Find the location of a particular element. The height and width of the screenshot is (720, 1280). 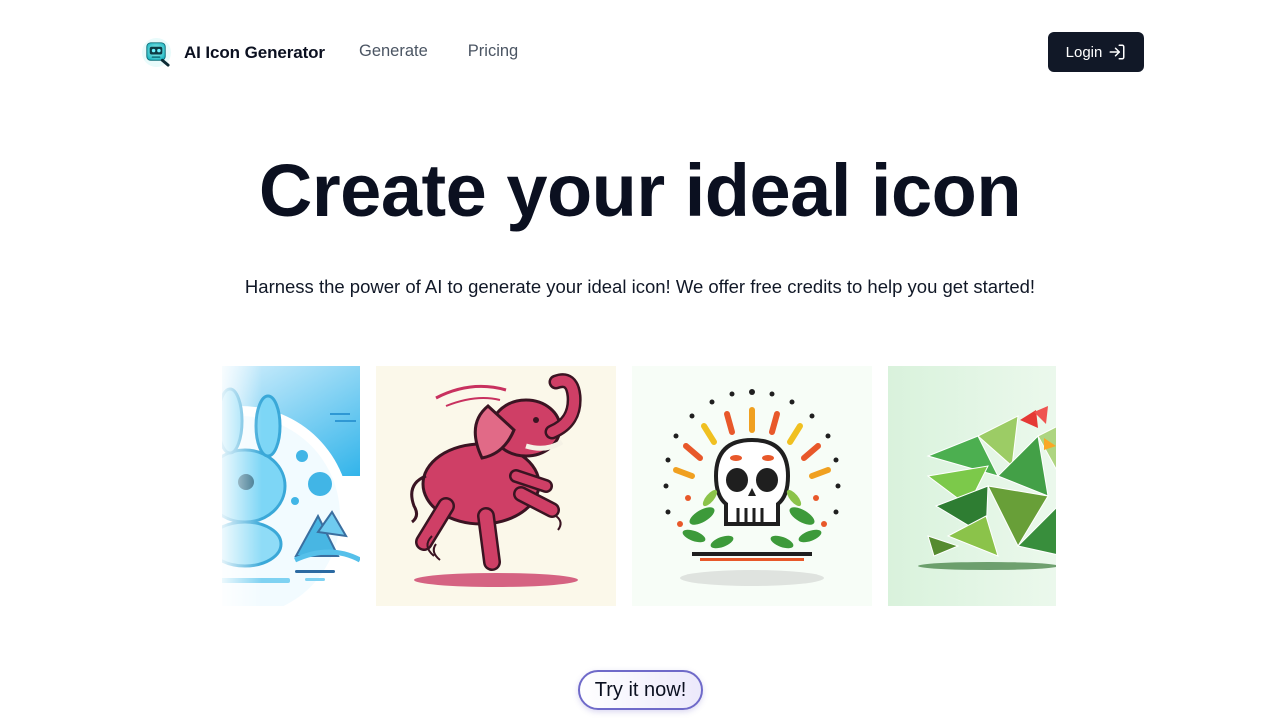

login-button: Login is located at coordinates (1096, 52).